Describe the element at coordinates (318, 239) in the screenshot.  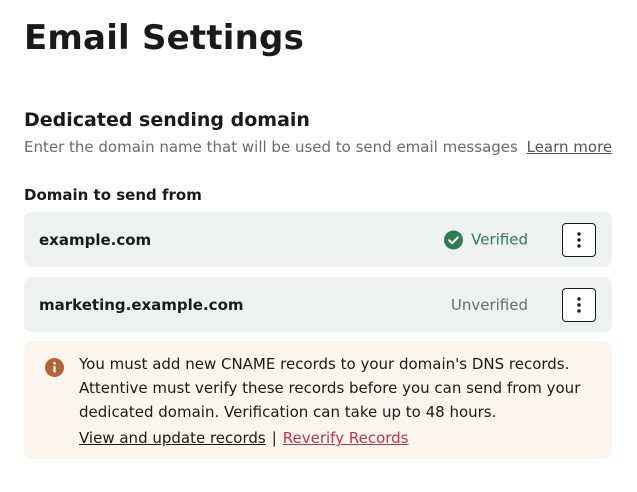
I see `domain-row-example: example.com Verified` at that location.